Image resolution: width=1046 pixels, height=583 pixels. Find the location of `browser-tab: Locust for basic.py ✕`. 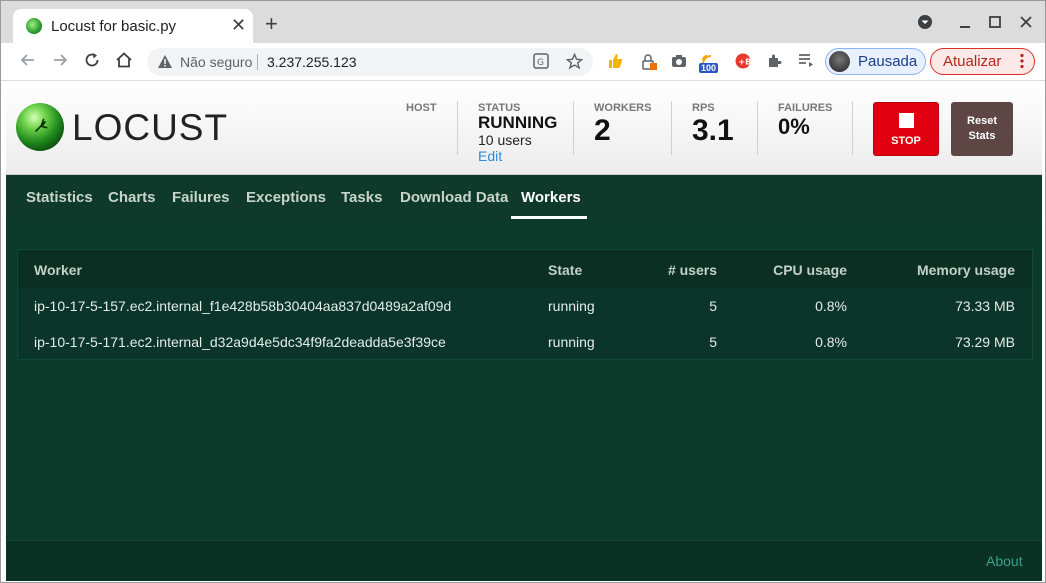

browser-tab: Locust for basic.py ✕ is located at coordinates (133, 26).